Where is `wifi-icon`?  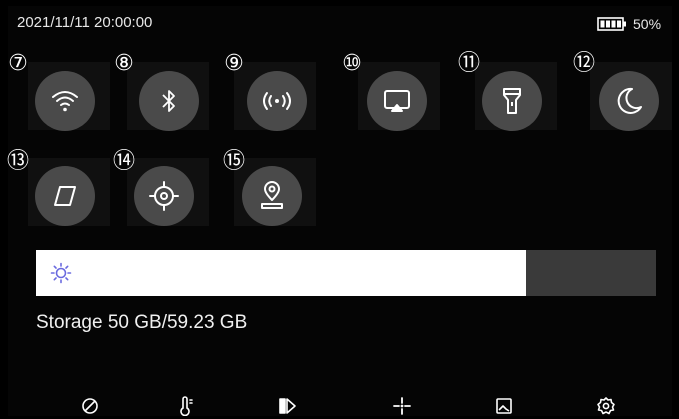
wifi-icon is located at coordinates (65, 101).